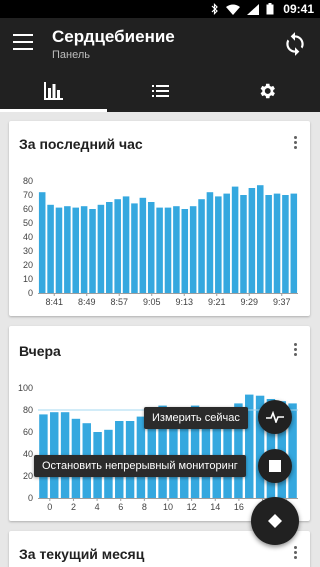 The image size is (320, 567). What do you see at coordinates (28, 279) in the screenshot?
I see `y-tick-label: 10` at bounding box center [28, 279].